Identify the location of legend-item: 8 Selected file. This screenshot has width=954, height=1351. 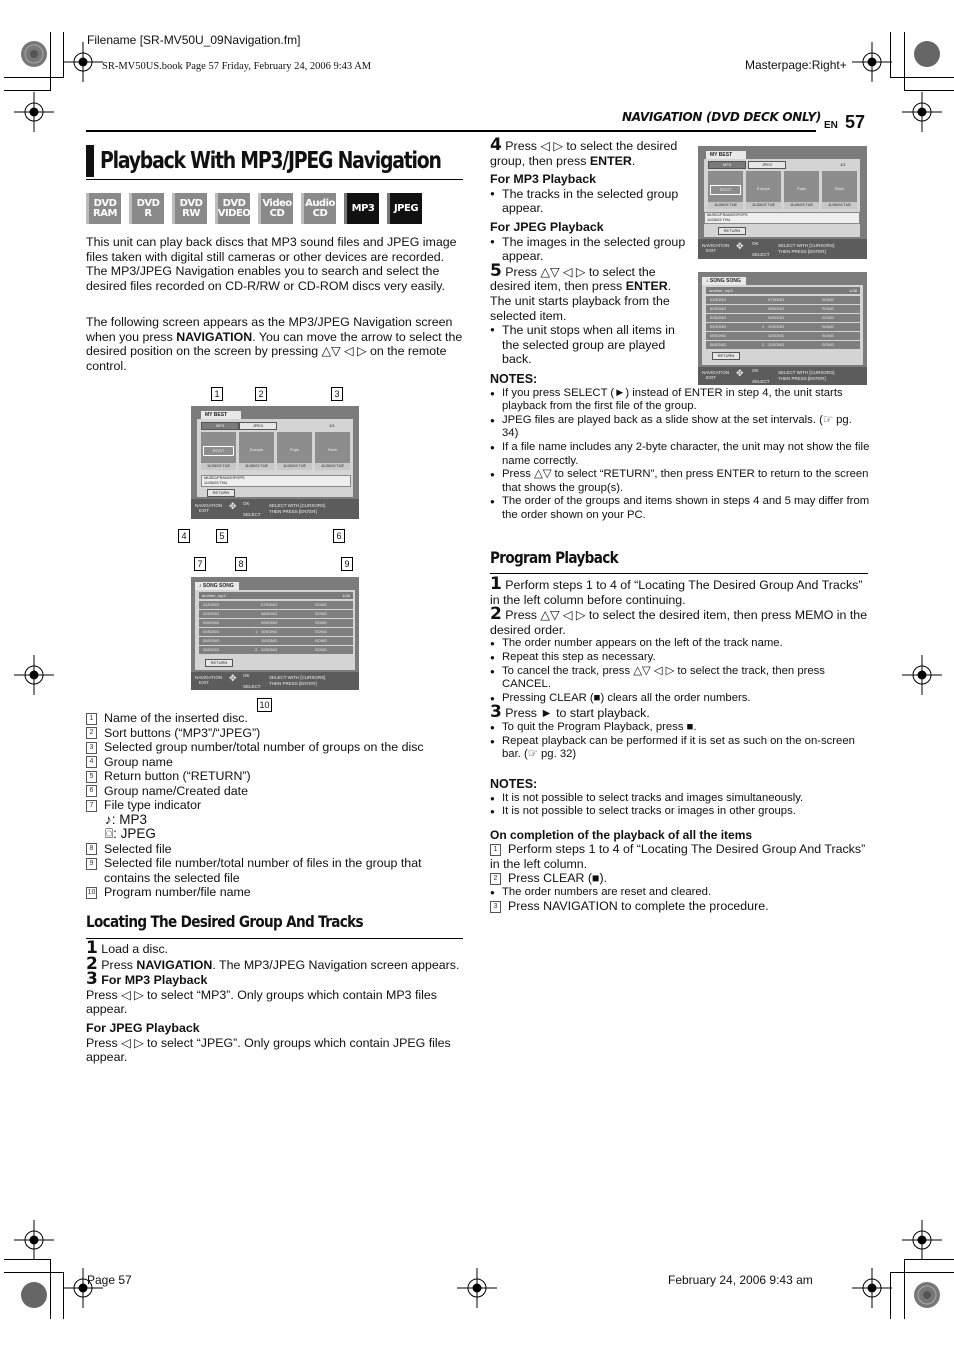
(276, 849).